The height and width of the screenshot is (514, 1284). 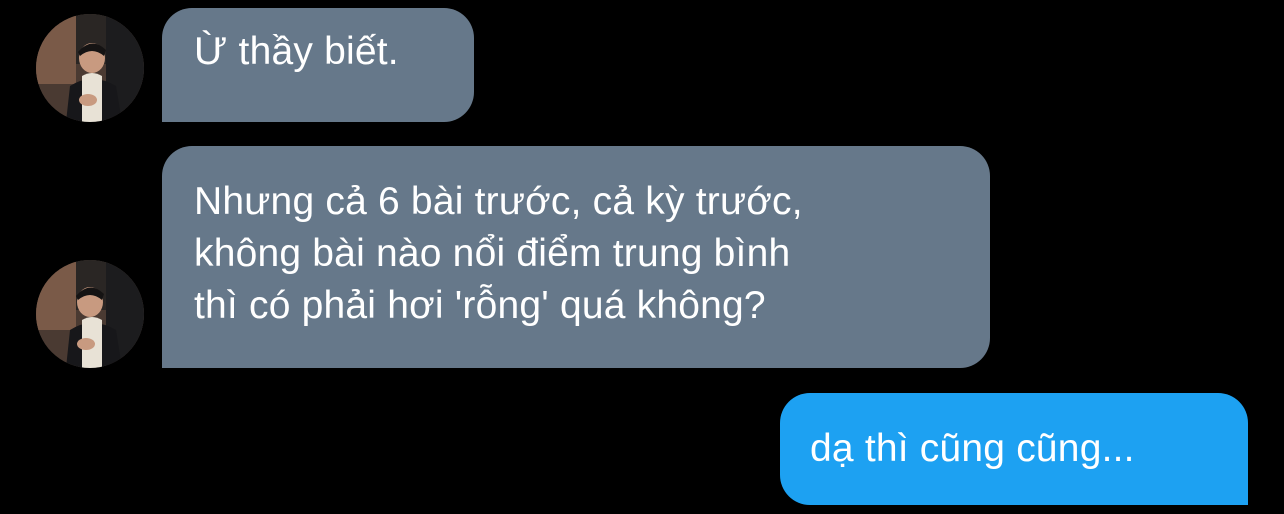 What do you see at coordinates (492, 253) in the screenshot?
I see `message-text-line: không bài nào nổi điểm trung bình` at bounding box center [492, 253].